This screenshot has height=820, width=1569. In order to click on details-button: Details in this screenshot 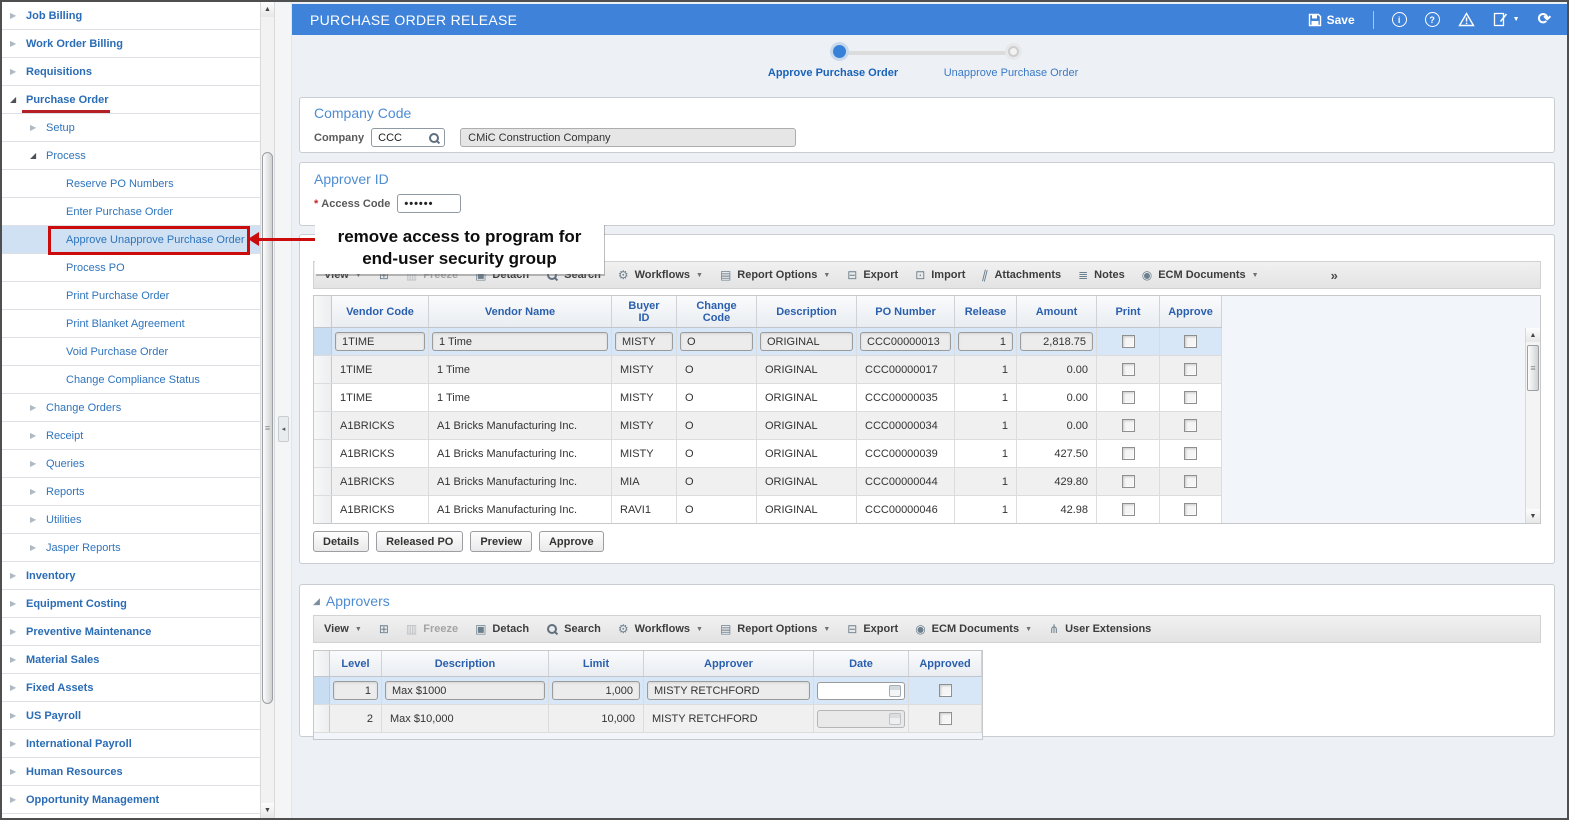, I will do `click(341, 541)`.